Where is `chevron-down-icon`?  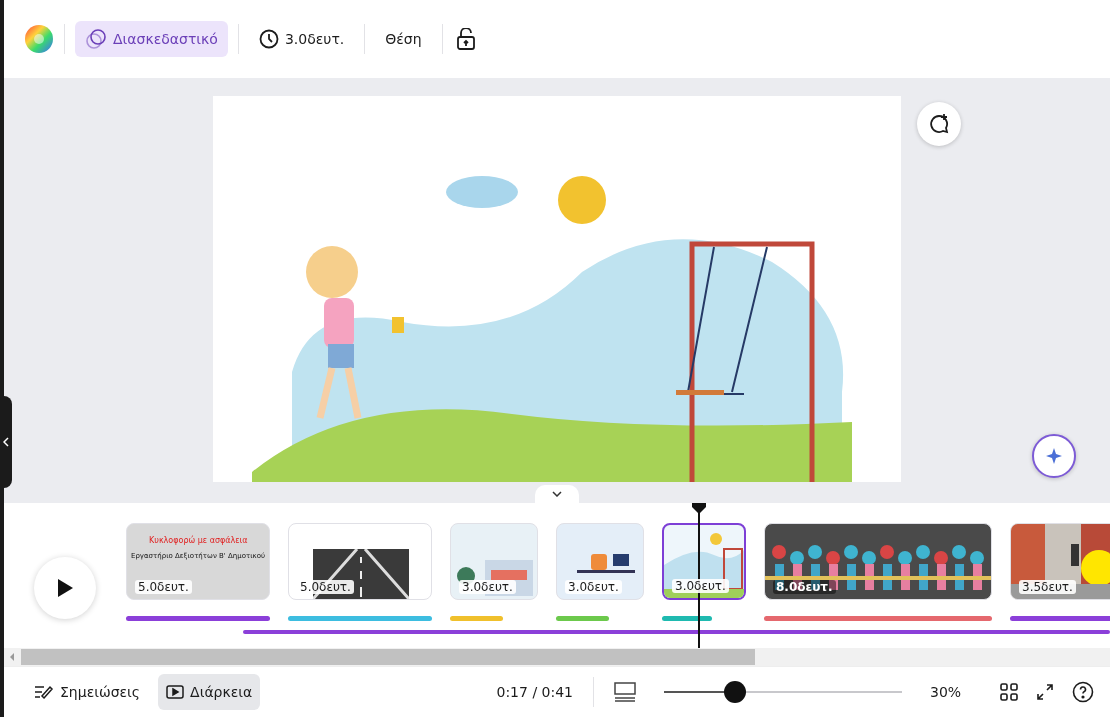
chevron-down-icon is located at coordinates (557, 494).